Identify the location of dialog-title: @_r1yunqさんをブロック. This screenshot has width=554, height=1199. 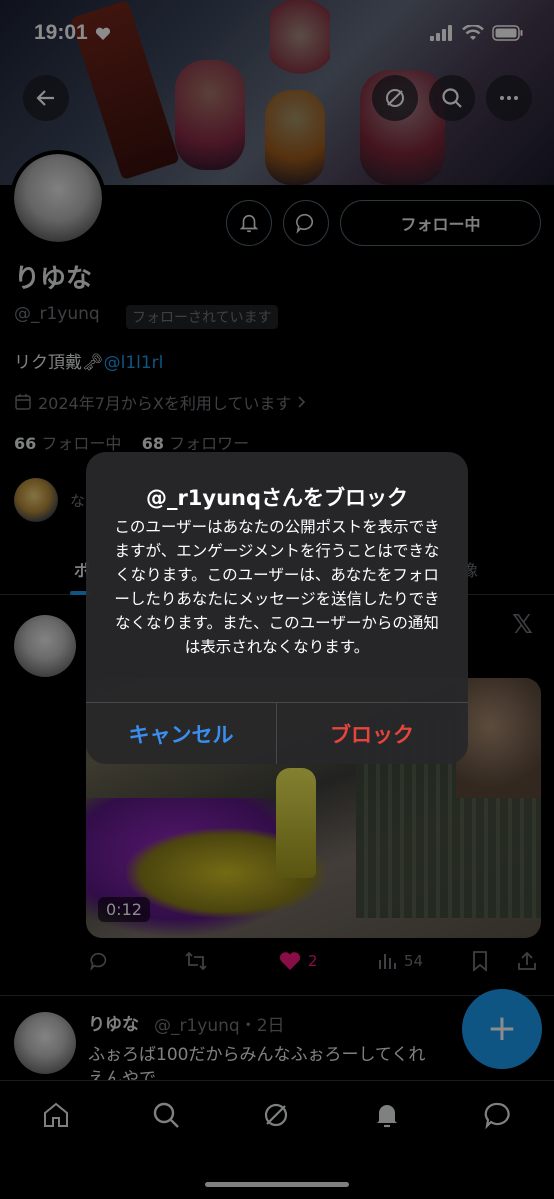
(277, 498).